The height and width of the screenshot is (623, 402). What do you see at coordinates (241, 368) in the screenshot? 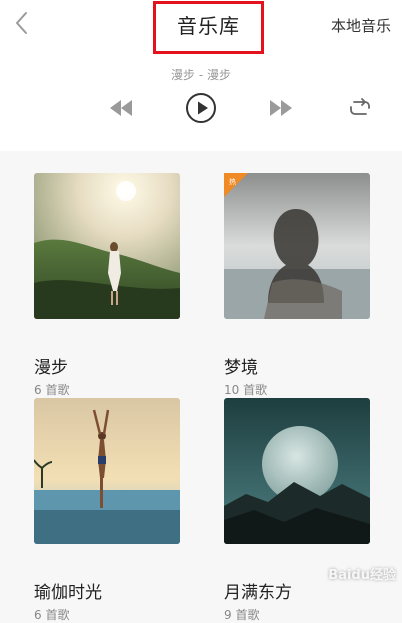
I see `playlist-name: 梦境` at bounding box center [241, 368].